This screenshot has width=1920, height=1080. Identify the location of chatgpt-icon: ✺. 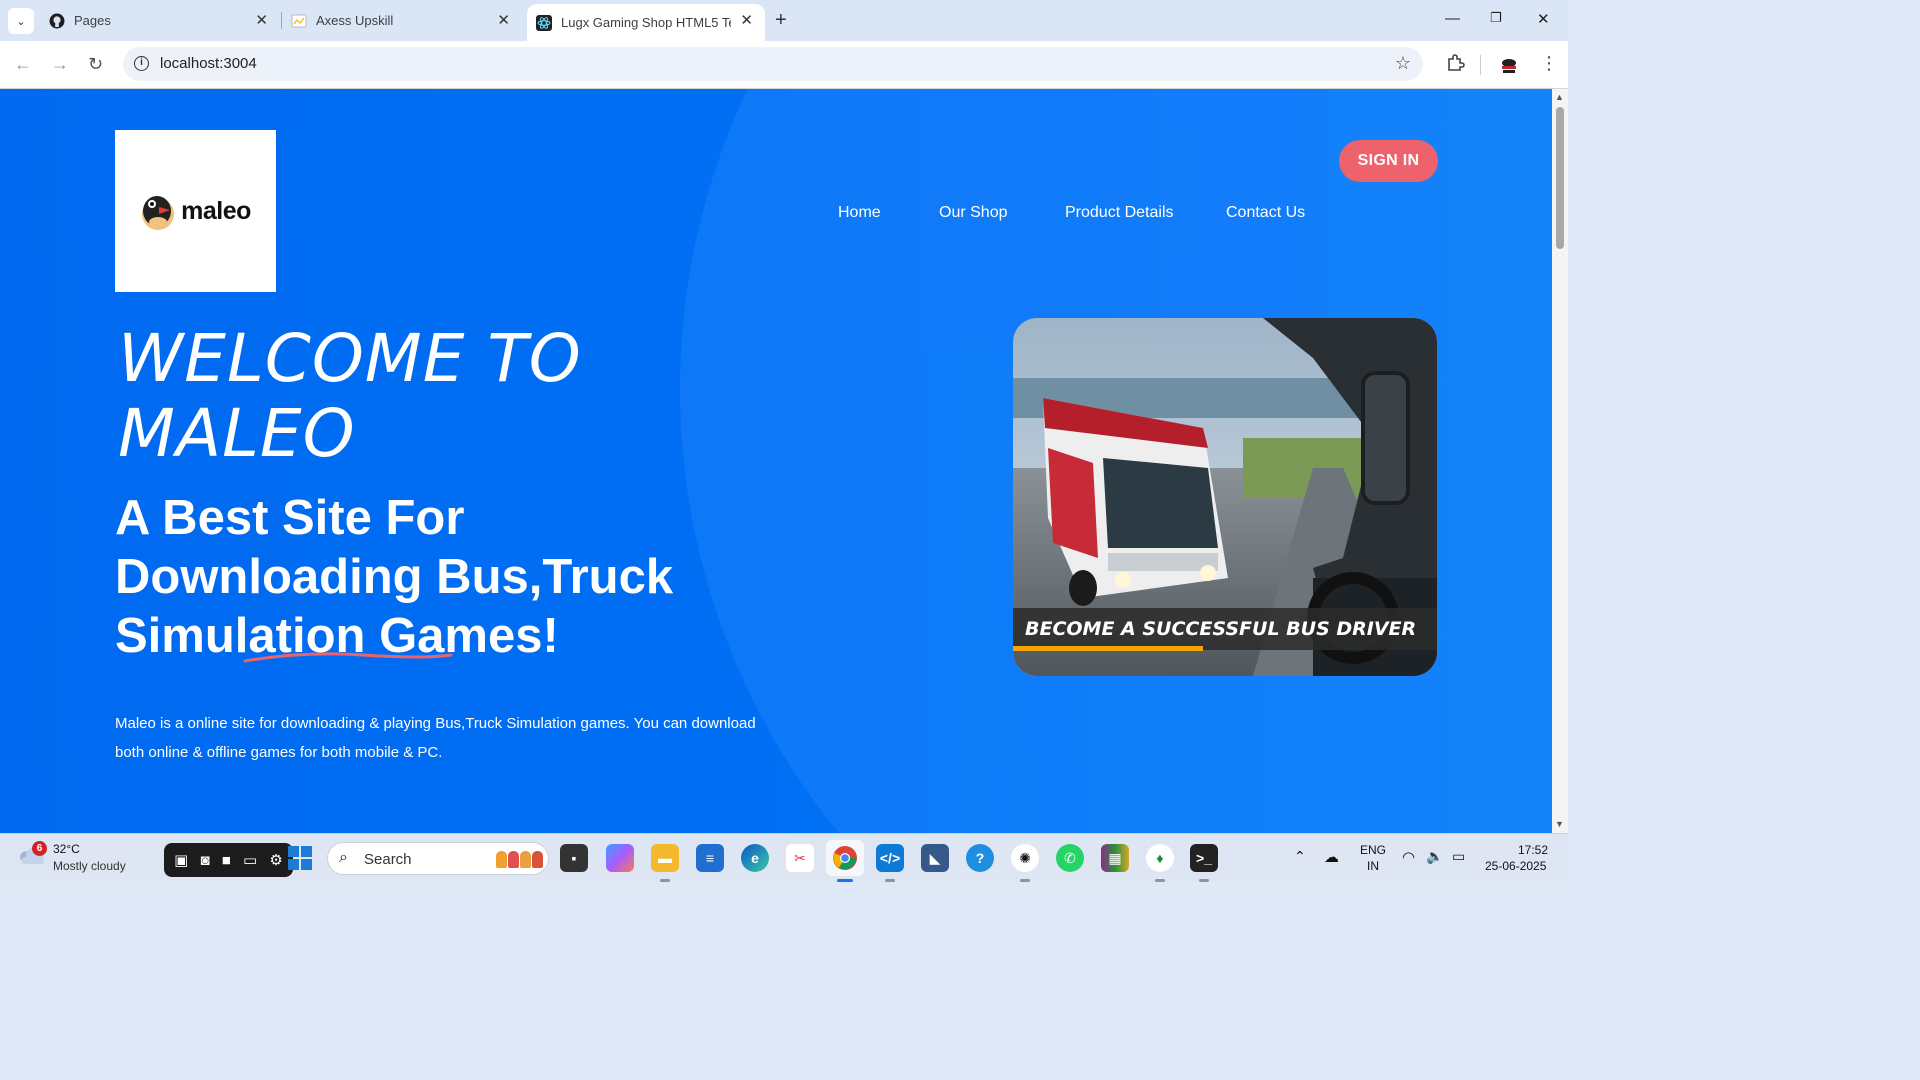
(1025, 858).